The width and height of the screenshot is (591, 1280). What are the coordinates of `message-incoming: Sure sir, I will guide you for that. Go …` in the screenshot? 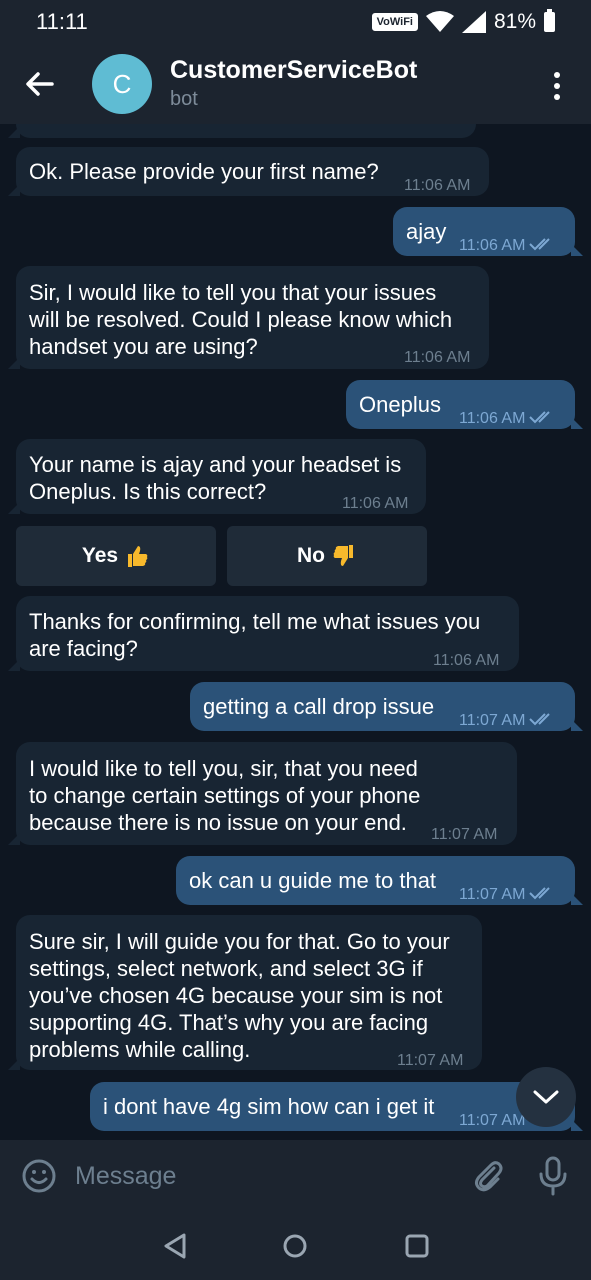 It's located at (245, 992).